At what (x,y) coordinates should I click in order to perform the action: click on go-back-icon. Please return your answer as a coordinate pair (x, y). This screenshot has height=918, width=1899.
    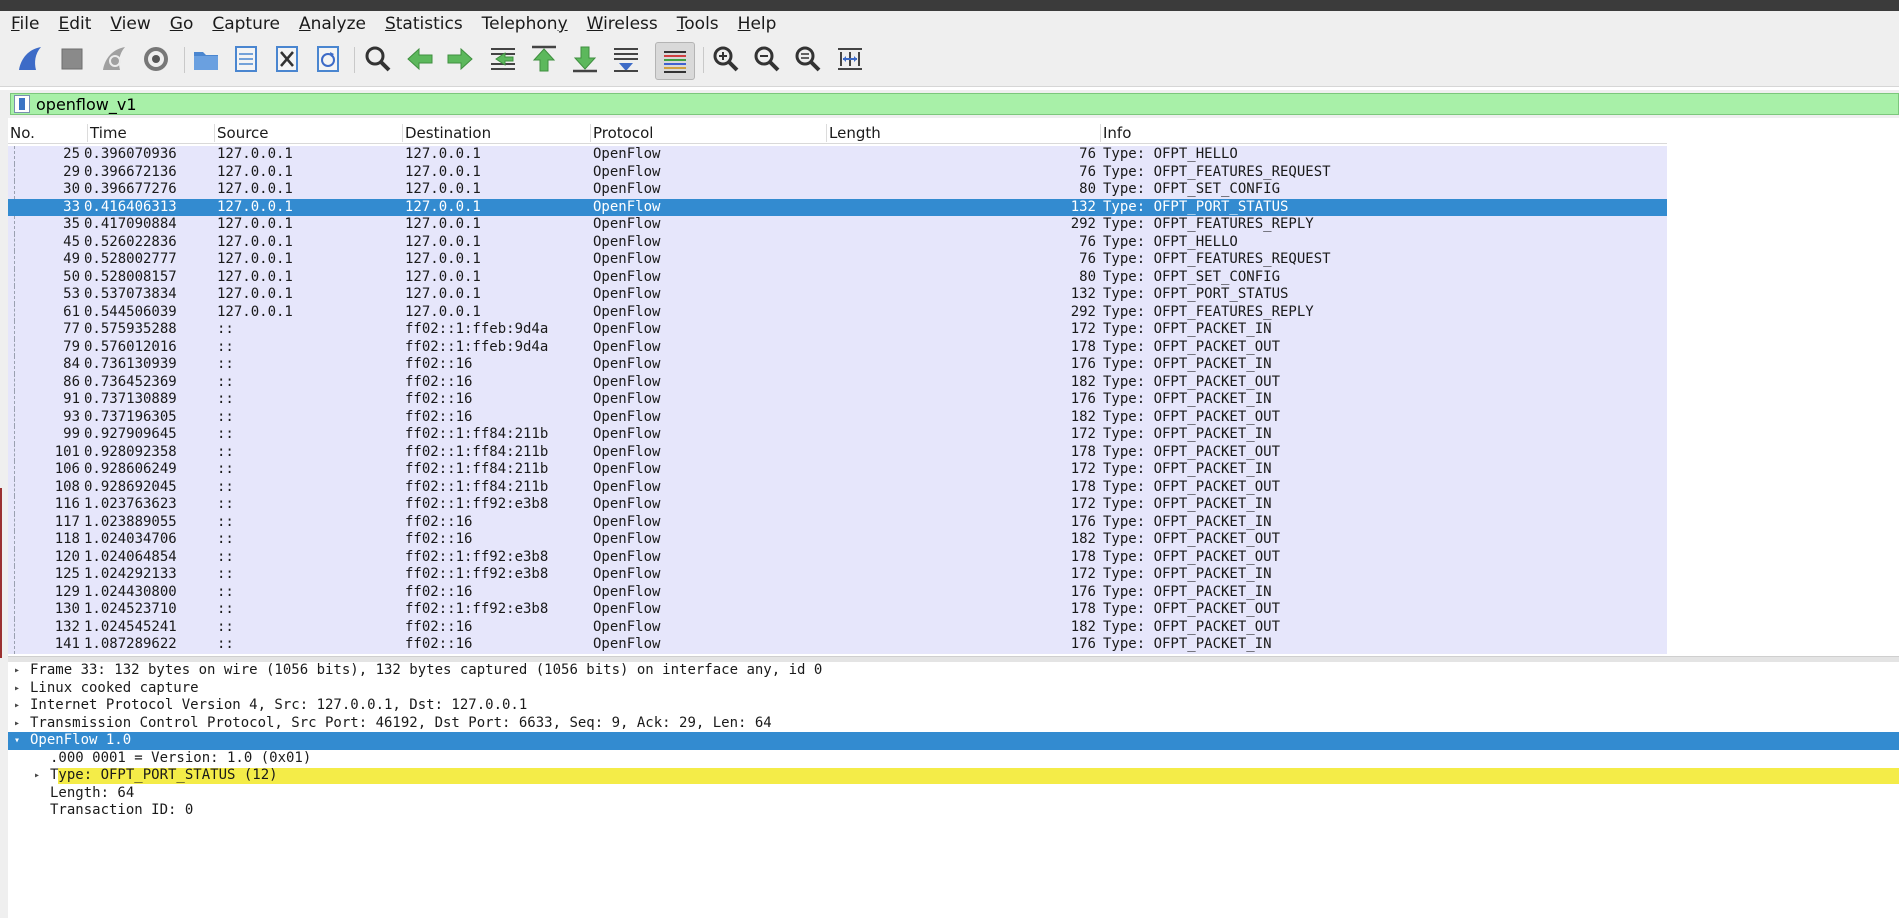
    Looking at the image, I should click on (420, 59).